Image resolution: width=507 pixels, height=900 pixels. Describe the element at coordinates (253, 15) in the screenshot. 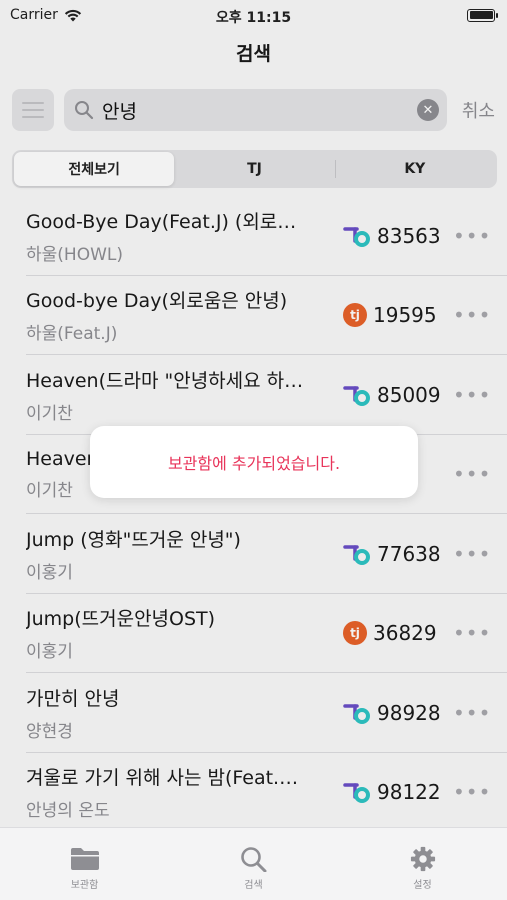

I see `status-bar: Carrier 오후 11:15` at that location.